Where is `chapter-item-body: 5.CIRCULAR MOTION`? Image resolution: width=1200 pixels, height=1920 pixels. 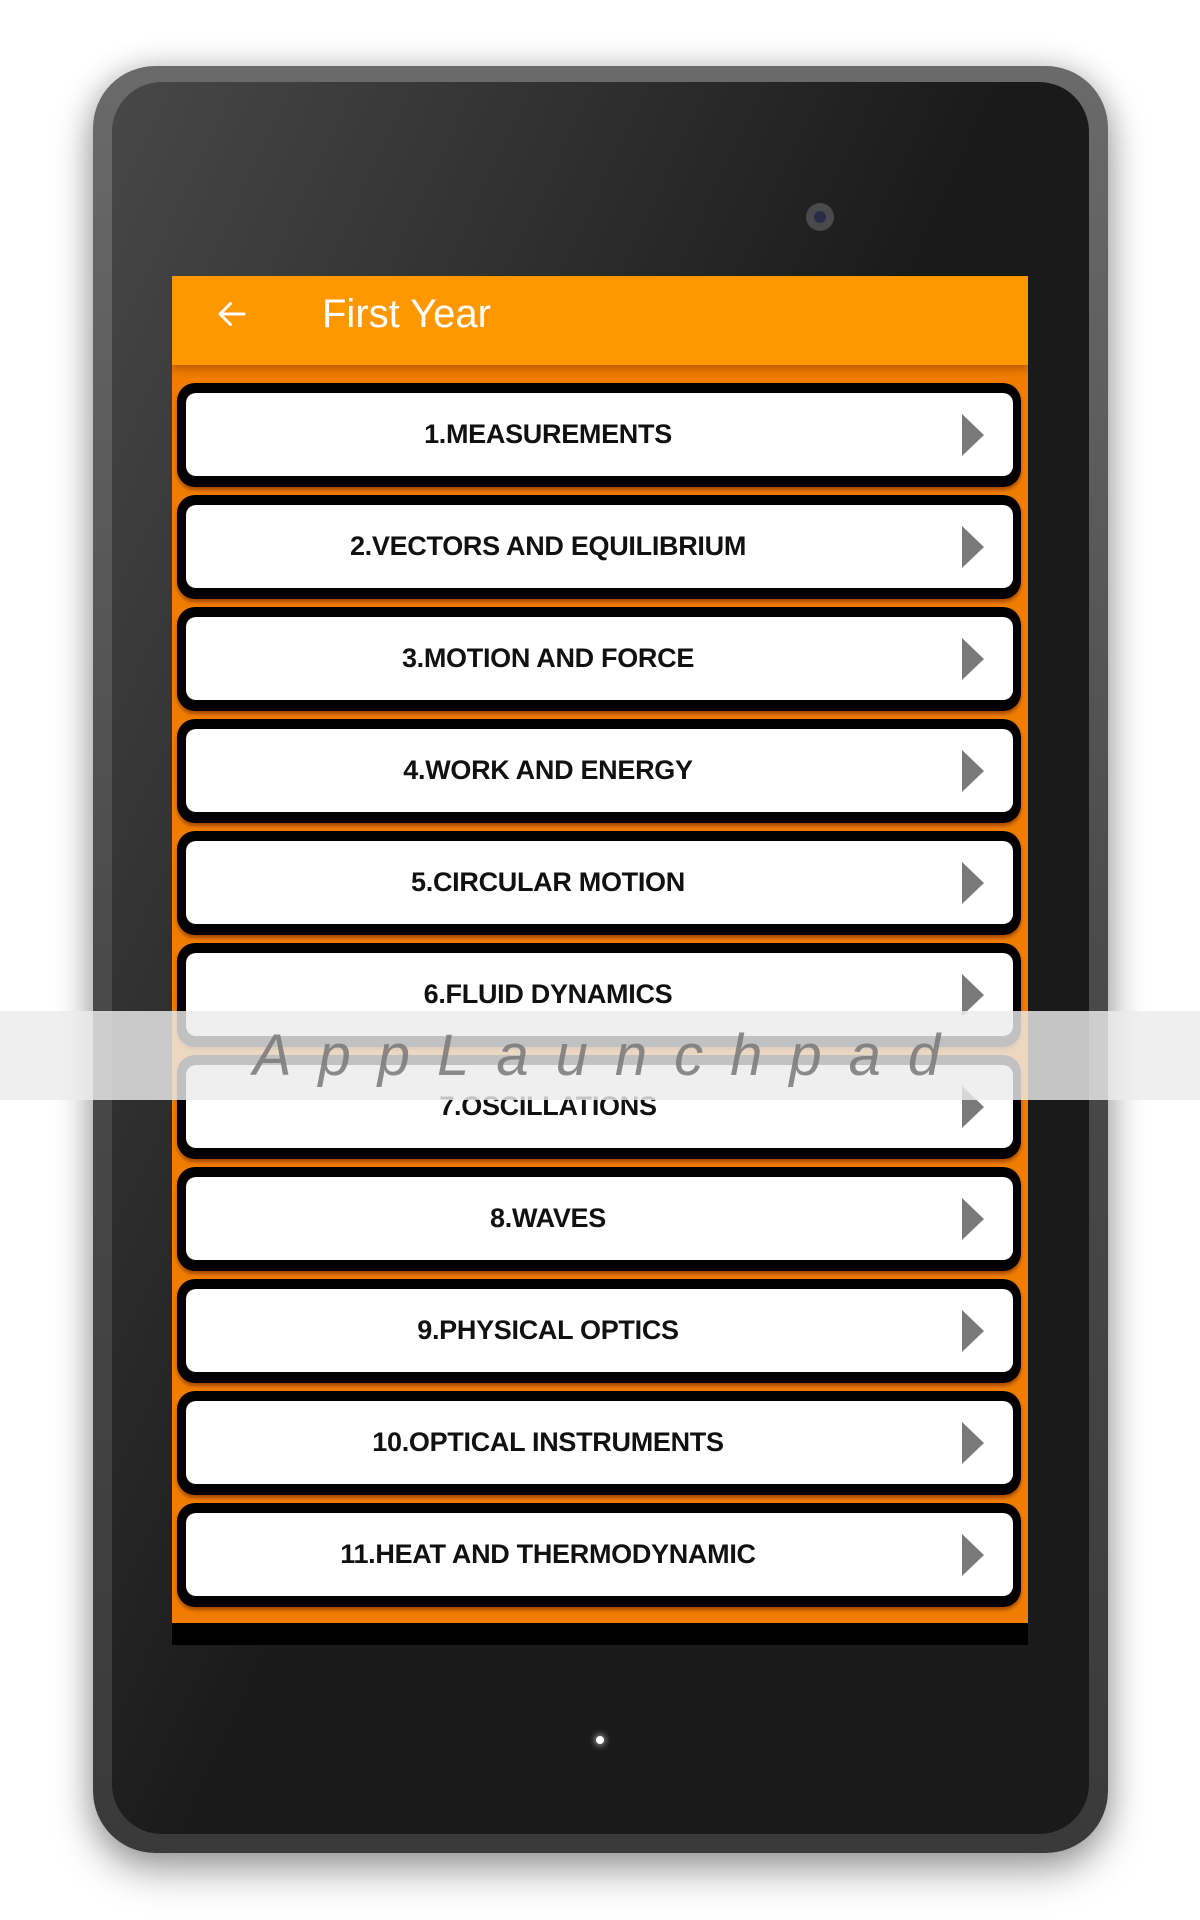 chapter-item-body: 5.CIRCULAR MOTION is located at coordinates (599, 882).